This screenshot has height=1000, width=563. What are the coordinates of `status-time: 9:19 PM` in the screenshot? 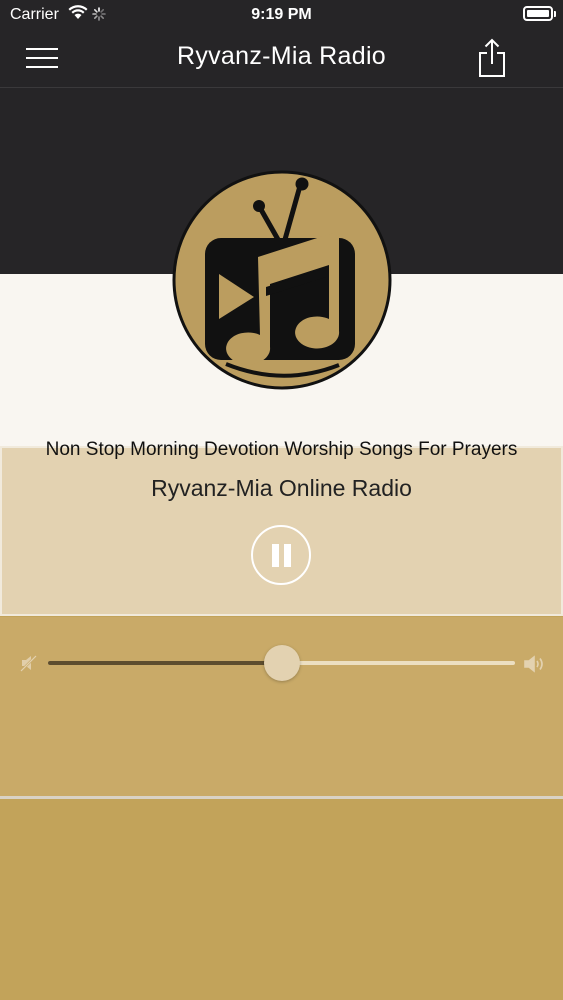 It's located at (281, 14).